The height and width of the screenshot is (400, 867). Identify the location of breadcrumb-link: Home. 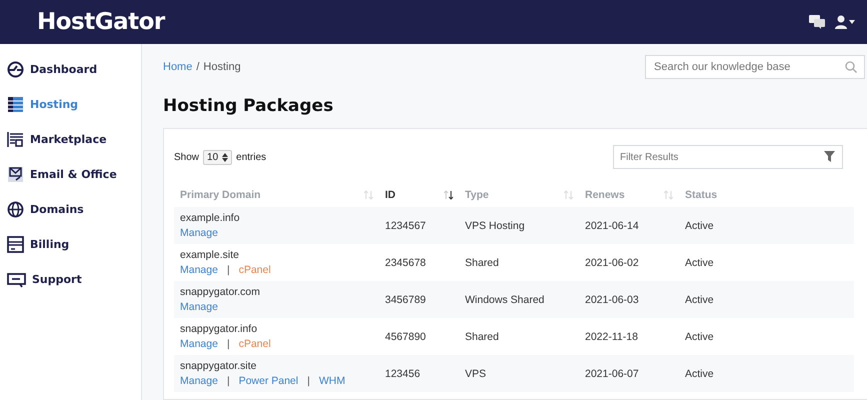
(177, 67).